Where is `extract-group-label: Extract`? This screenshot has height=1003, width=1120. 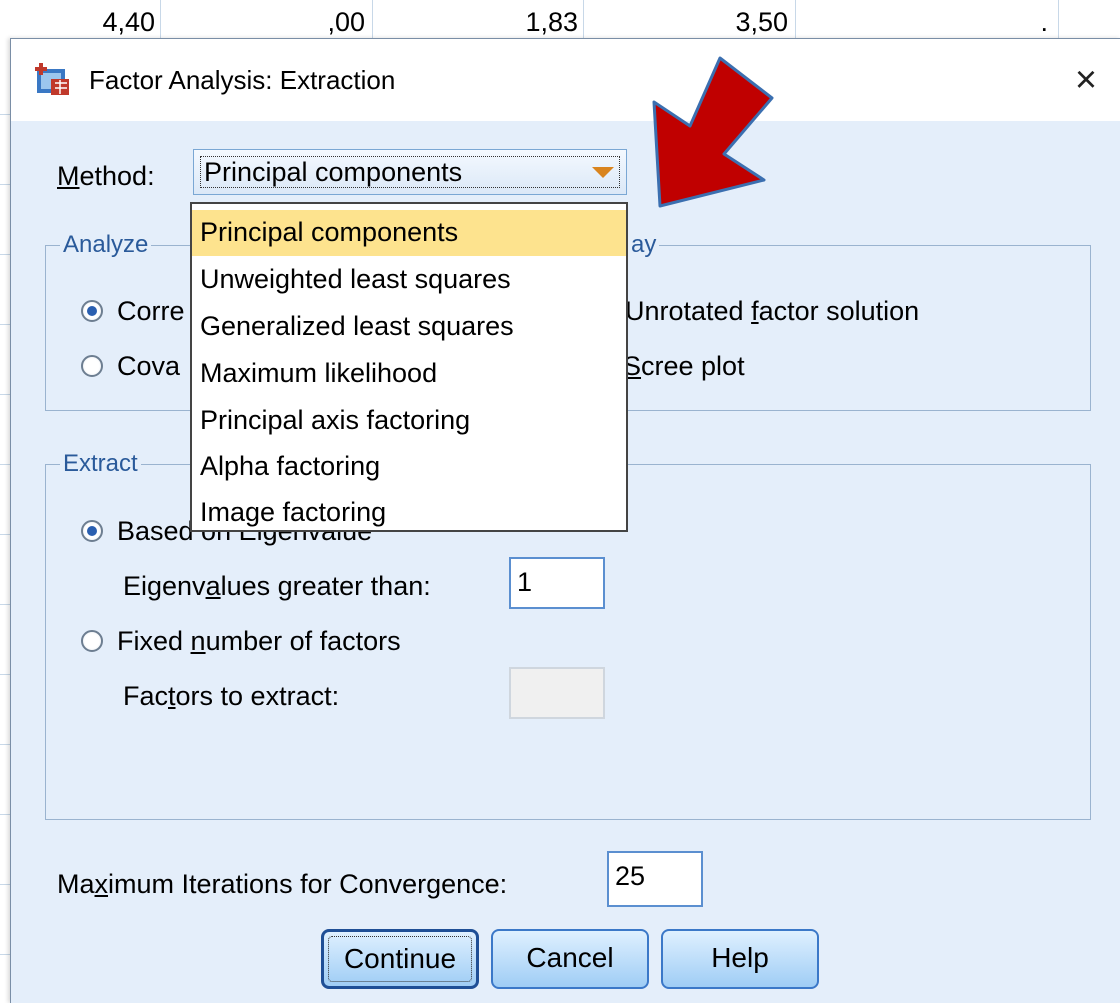
extract-group-label: Extract is located at coordinates (100, 464).